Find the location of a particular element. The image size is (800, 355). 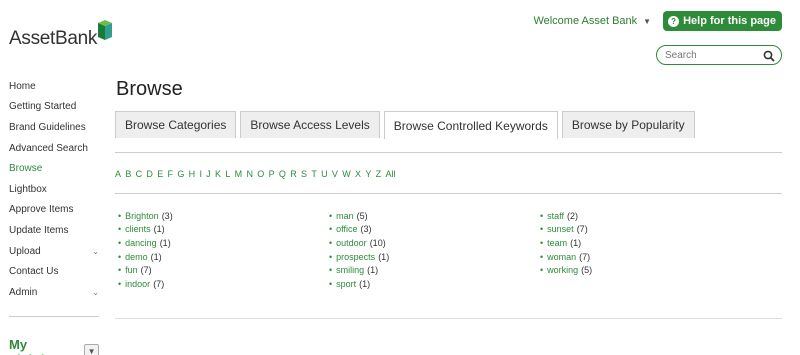

letter-link-x: X is located at coordinates (358, 174).